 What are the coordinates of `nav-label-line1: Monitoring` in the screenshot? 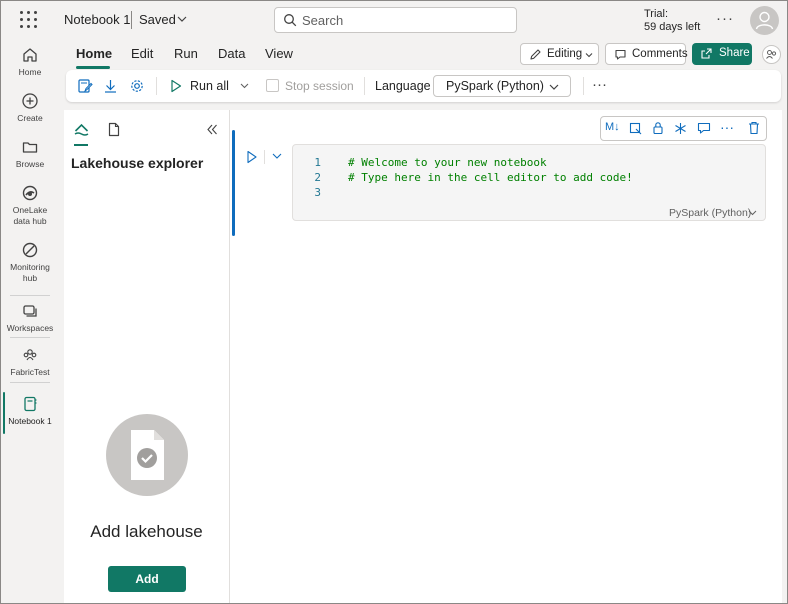 It's located at (30, 267).